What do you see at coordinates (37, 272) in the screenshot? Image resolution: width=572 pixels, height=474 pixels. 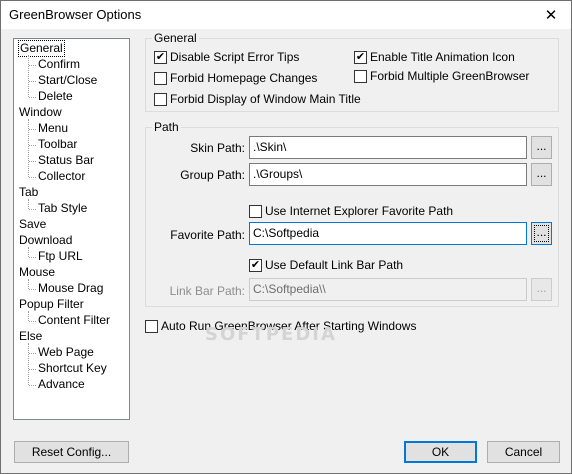 I see `tree-item-mouse: Mouse` at bounding box center [37, 272].